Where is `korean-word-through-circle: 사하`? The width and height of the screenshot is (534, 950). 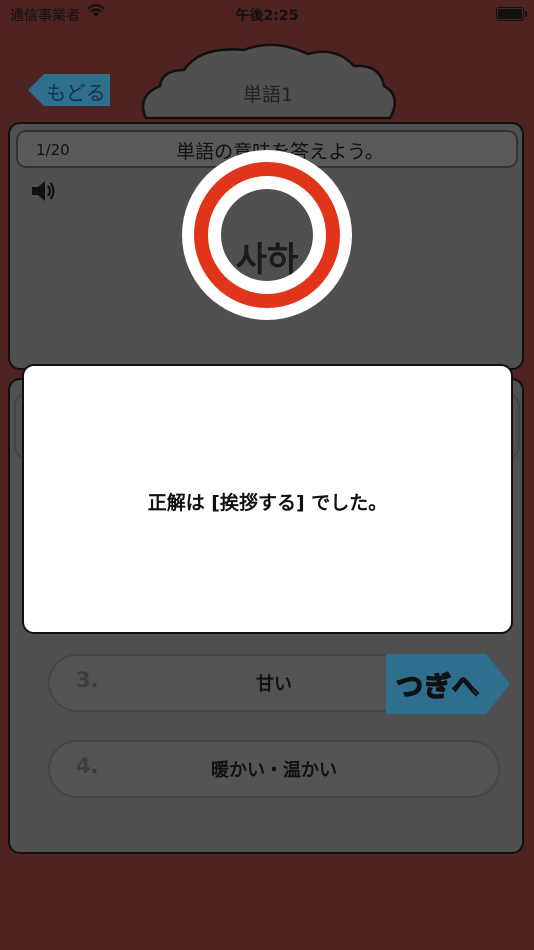 korean-word-through-circle: 사하 is located at coordinates (267, 260).